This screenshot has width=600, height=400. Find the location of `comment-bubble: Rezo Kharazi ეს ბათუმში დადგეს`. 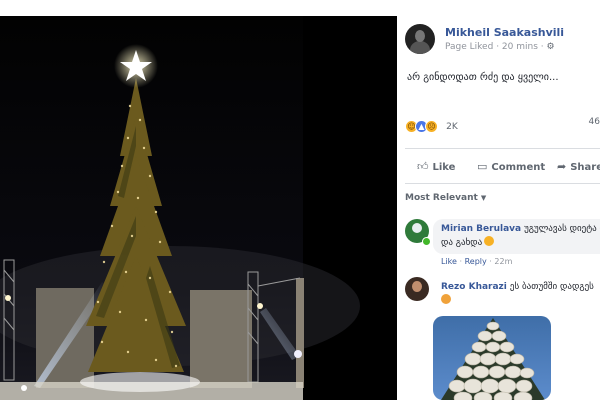

comment-bubble: Rezo Kharazi ეს ბათუმში დადგეს is located at coordinates (516, 294).